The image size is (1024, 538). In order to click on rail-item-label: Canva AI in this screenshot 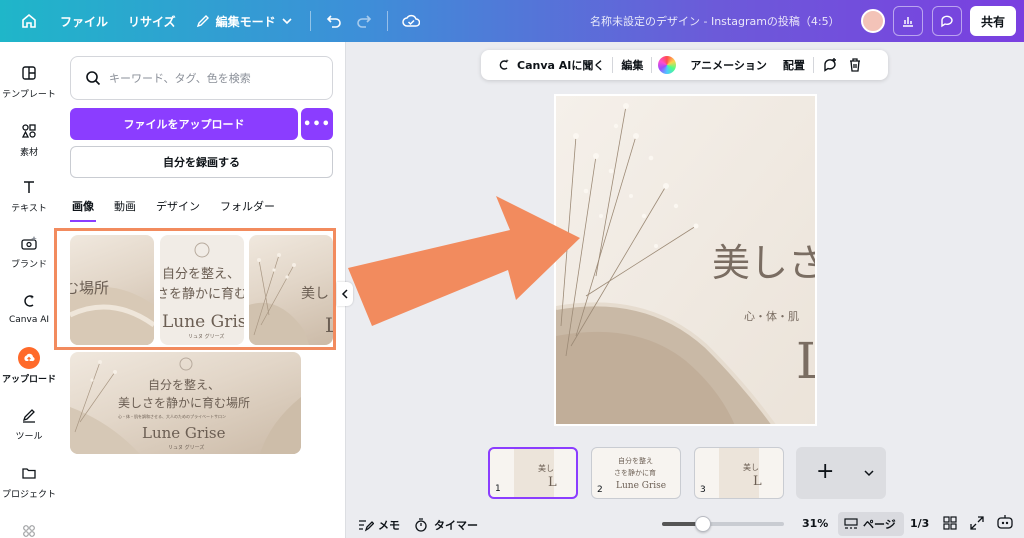, I will do `click(29, 320)`.